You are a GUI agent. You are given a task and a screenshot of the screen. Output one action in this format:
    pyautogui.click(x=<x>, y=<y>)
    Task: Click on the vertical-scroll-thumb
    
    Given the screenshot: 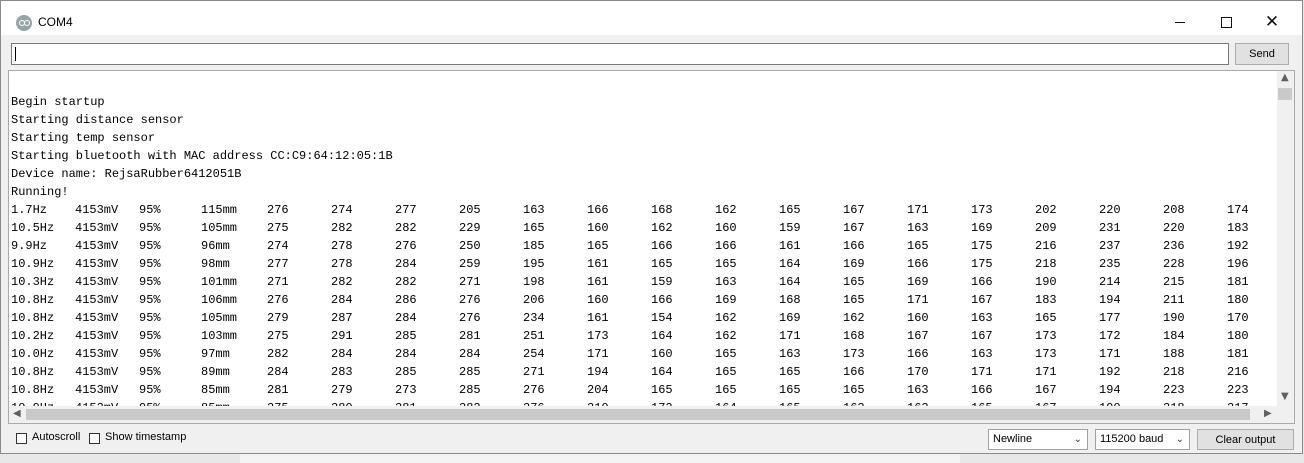 What is the action you would take?
    pyautogui.click(x=1285, y=94)
    